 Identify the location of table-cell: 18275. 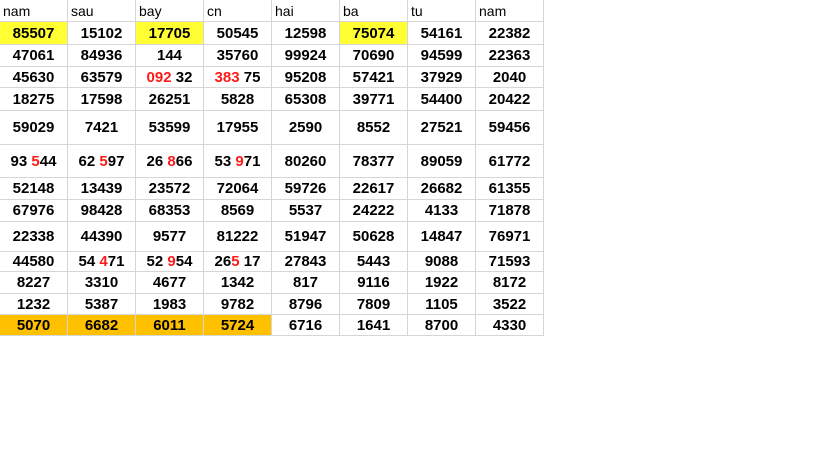
(34, 99).